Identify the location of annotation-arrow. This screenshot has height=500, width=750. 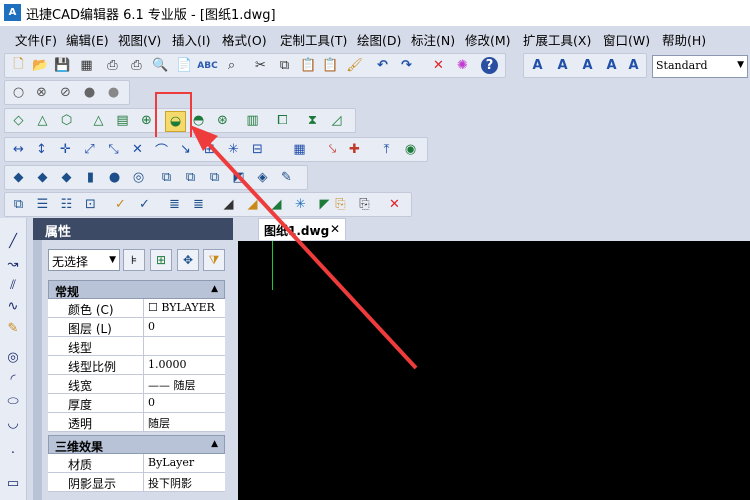
(304, 247).